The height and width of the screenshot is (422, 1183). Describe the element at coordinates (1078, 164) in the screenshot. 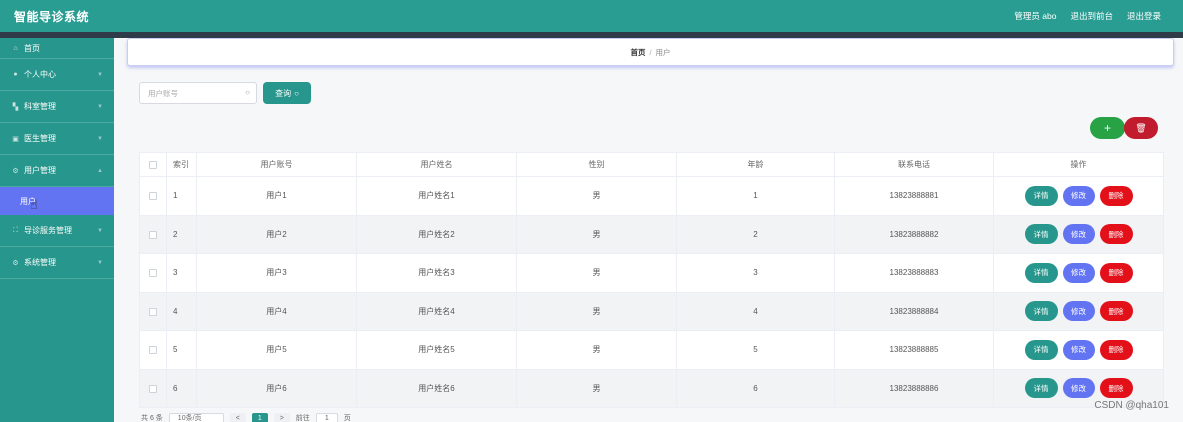

I see `column-header: 操作` at that location.